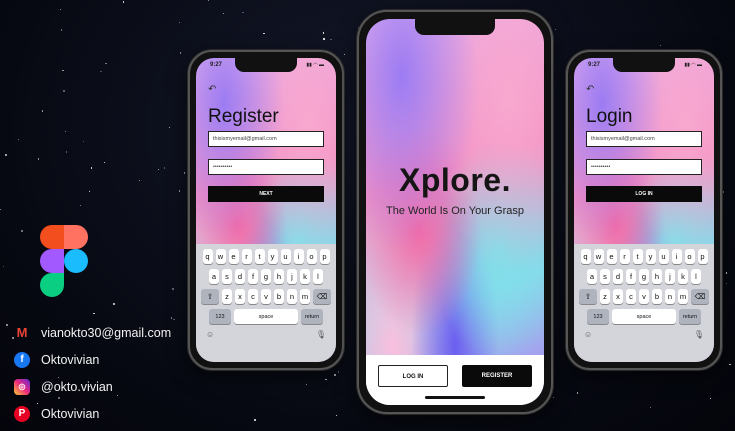  I want to click on contact-instagram: ◎ @okto.vivian, so click(92, 386).